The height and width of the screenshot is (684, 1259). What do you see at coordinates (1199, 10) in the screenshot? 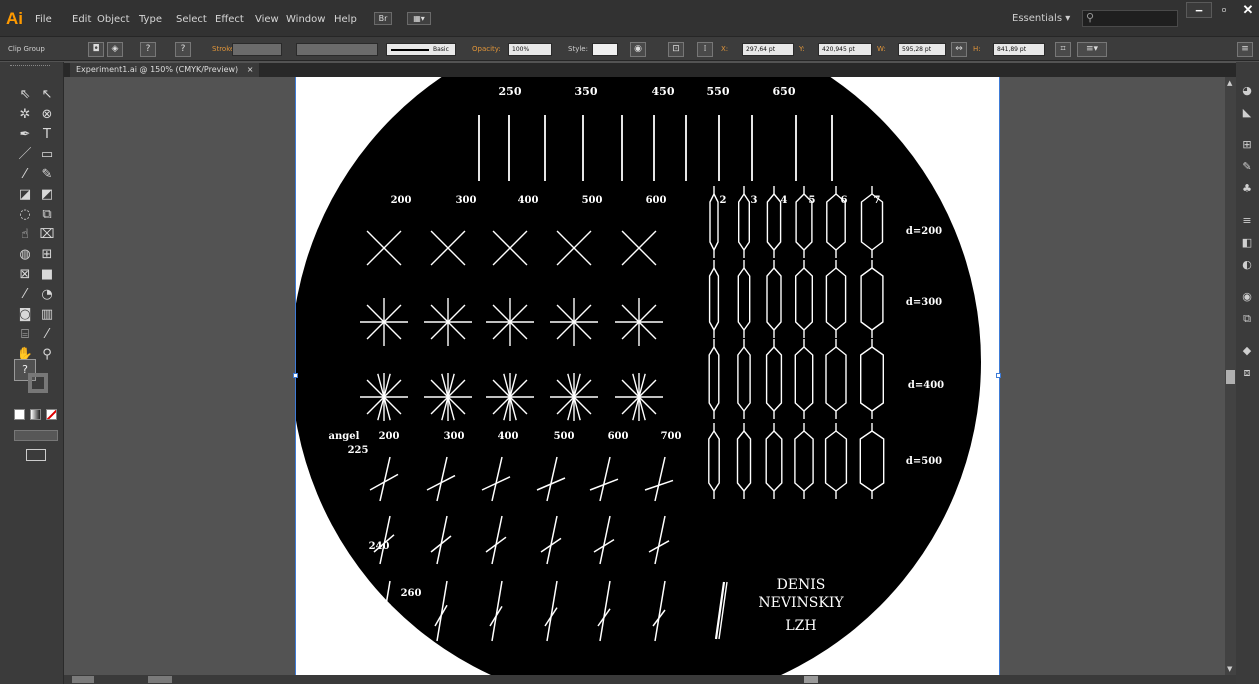
I see `minimize-button: −` at bounding box center [1199, 10].